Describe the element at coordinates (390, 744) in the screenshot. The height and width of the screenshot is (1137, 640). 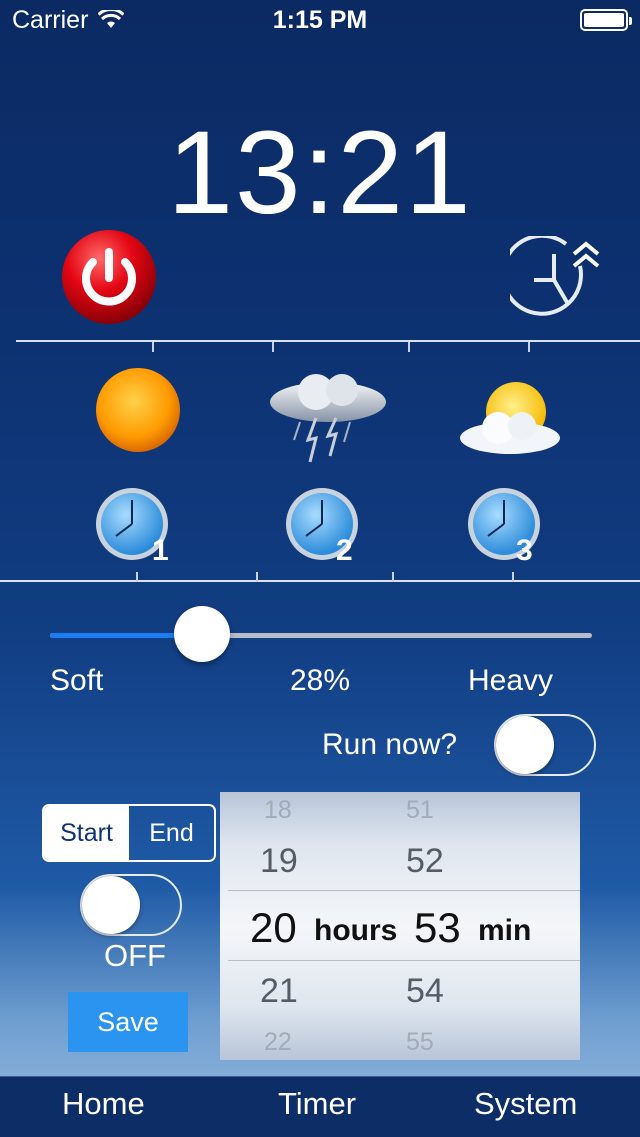
I see `run-now-label: Run now?` at that location.